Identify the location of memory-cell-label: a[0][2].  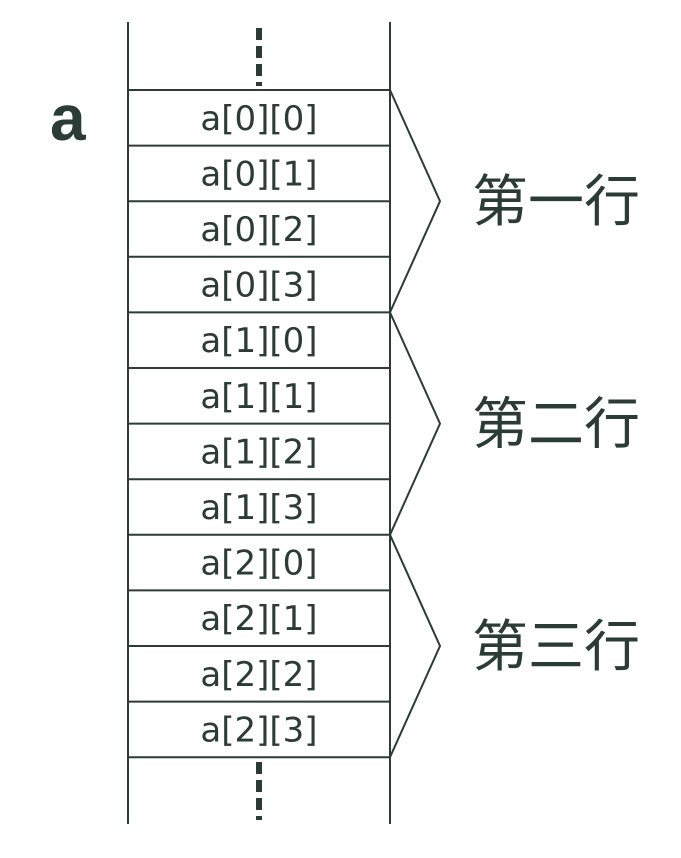
(258, 230).